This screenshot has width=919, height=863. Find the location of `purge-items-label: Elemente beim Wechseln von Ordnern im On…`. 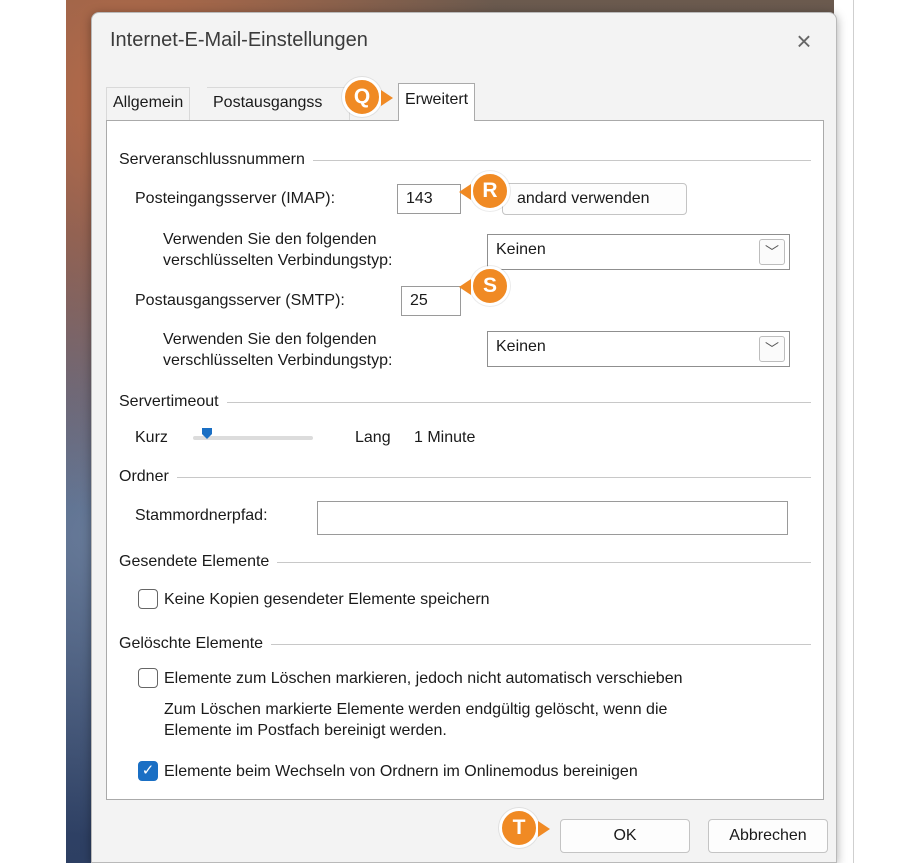

purge-items-label: Elemente beim Wechseln von Ordnern im On… is located at coordinates (401, 772).